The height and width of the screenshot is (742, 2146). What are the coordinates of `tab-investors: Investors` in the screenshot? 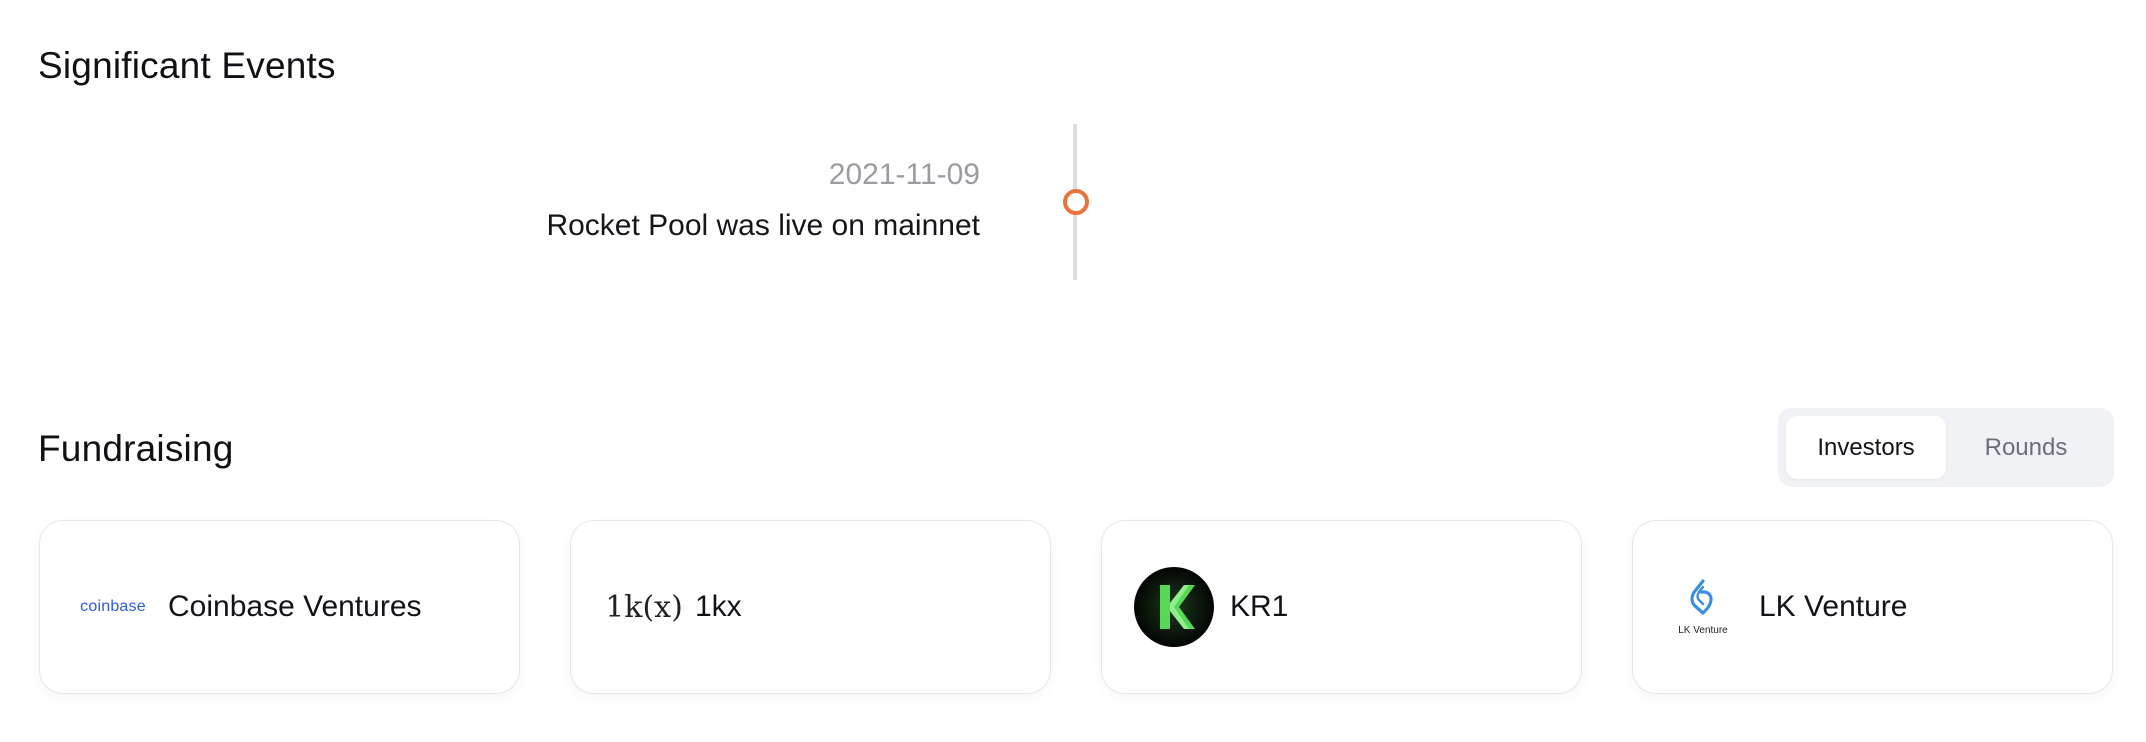 It's located at (1866, 447).